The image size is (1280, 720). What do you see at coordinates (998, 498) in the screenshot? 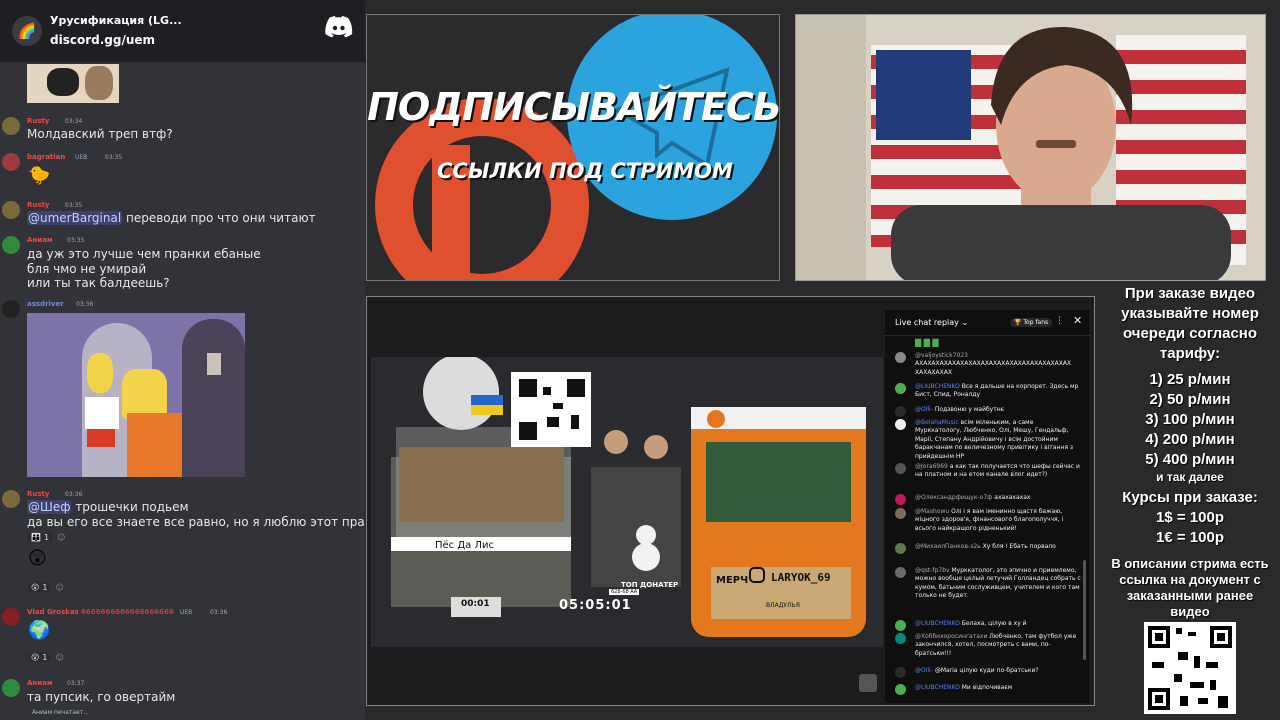
I see `chat-message-body: @Олександрфищук-о7ф ахахахахах` at bounding box center [998, 498].